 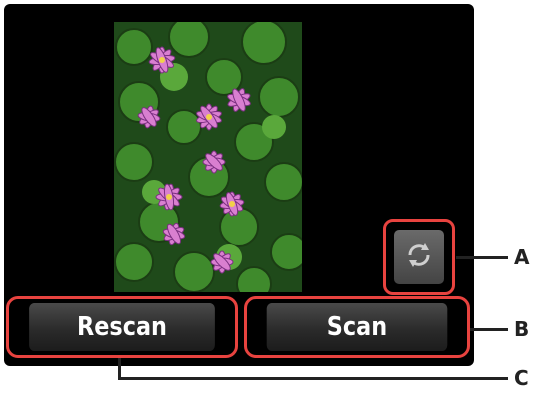 I want to click on rotate-button-highlight, so click(x=419, y=257).